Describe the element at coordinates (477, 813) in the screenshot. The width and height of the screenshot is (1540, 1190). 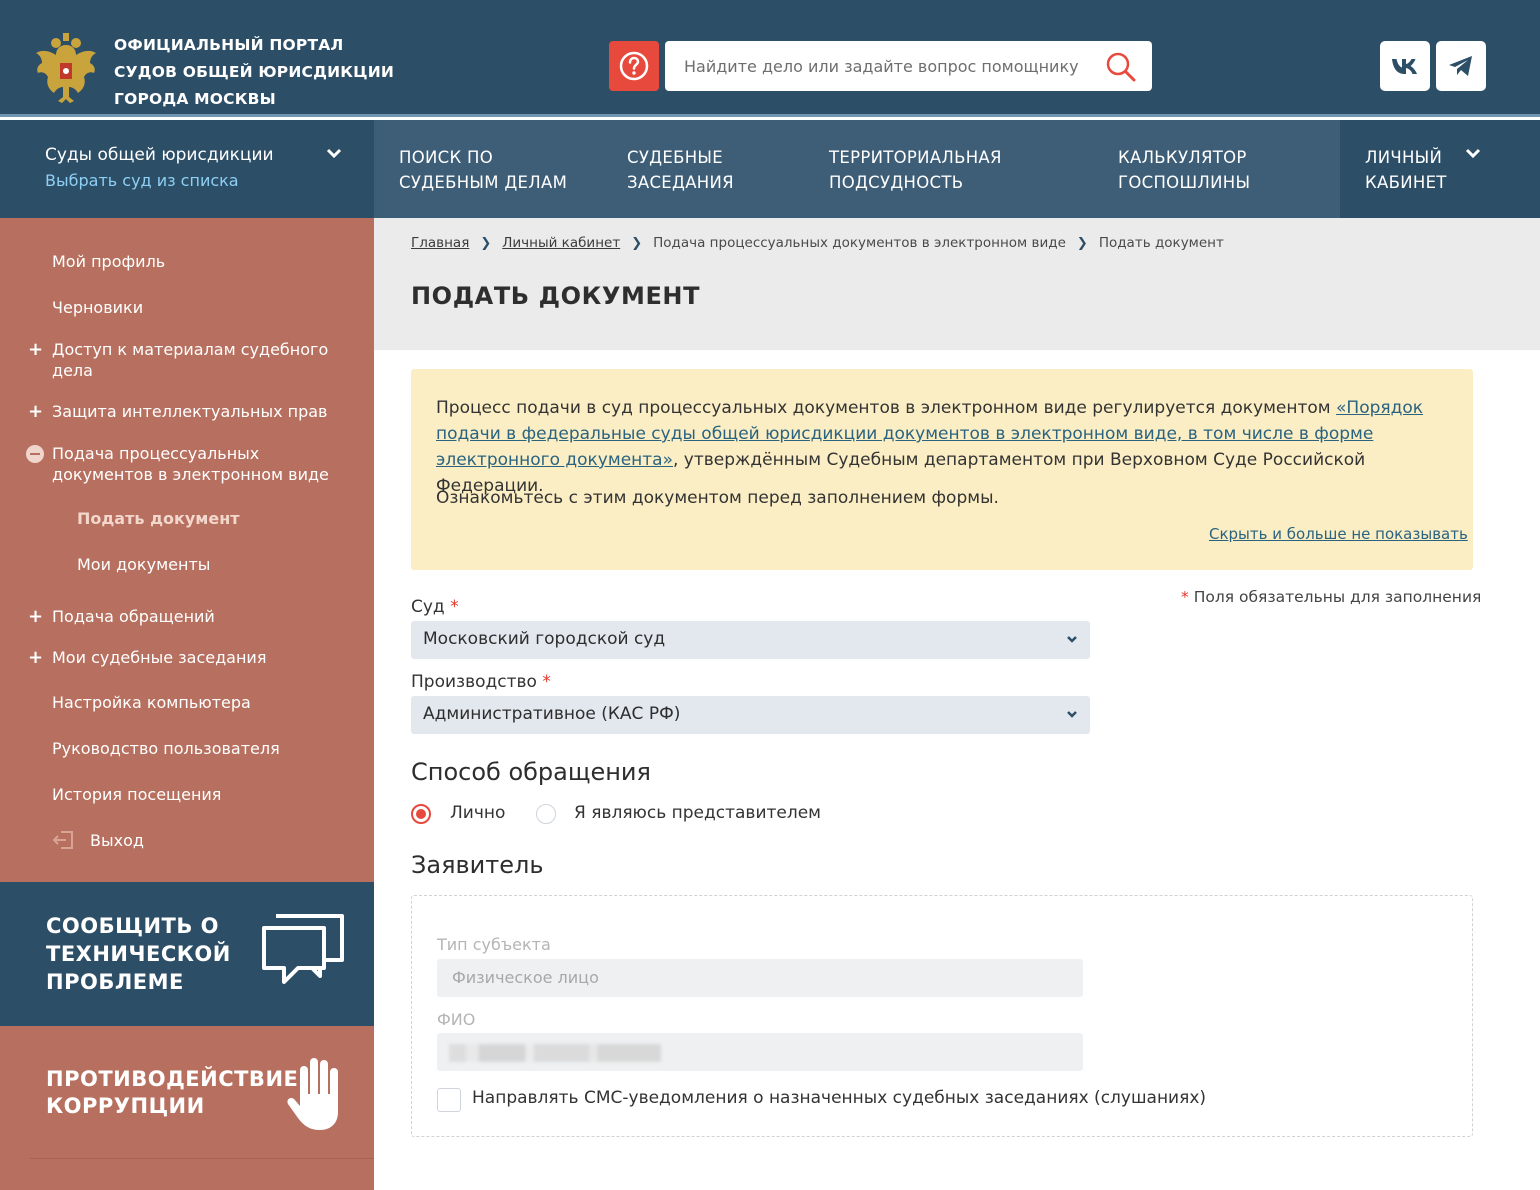
I see `radio-personally-label: Лично` at that location.